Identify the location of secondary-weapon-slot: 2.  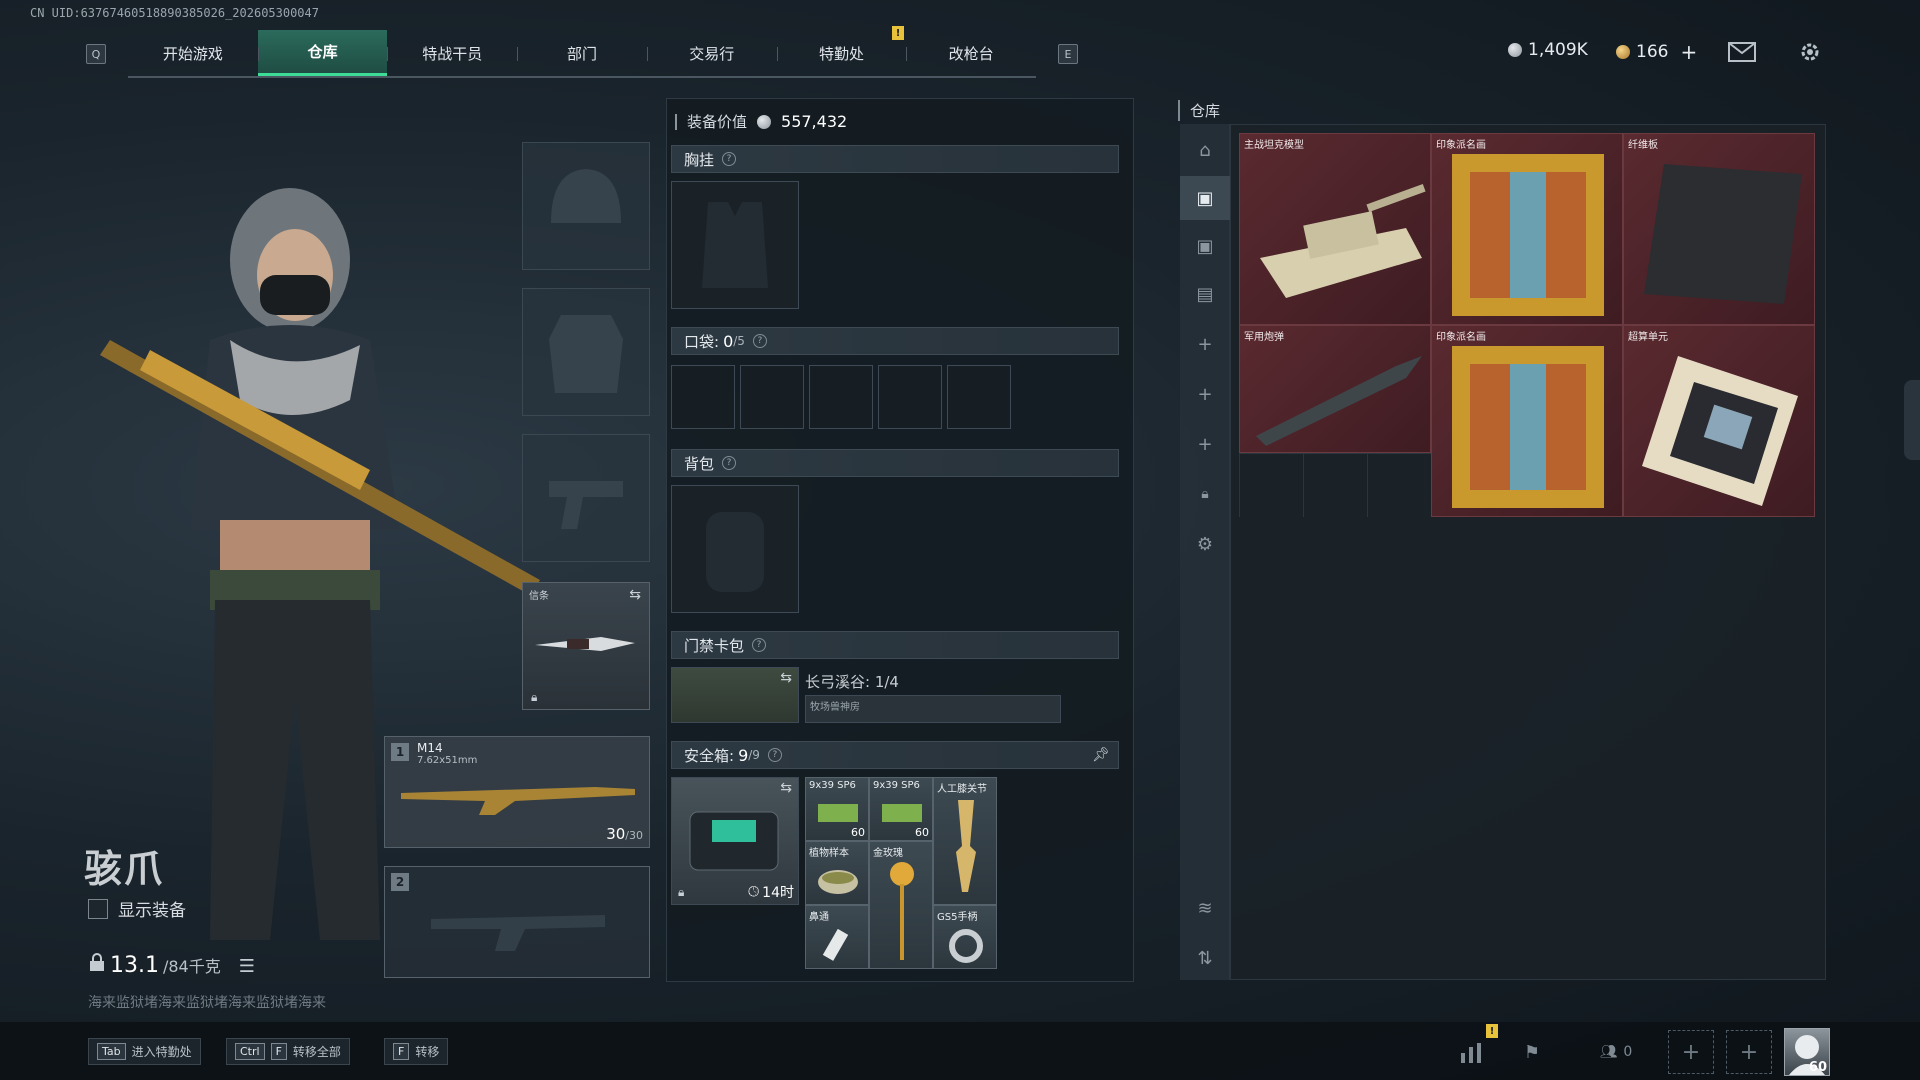
(517, 922).